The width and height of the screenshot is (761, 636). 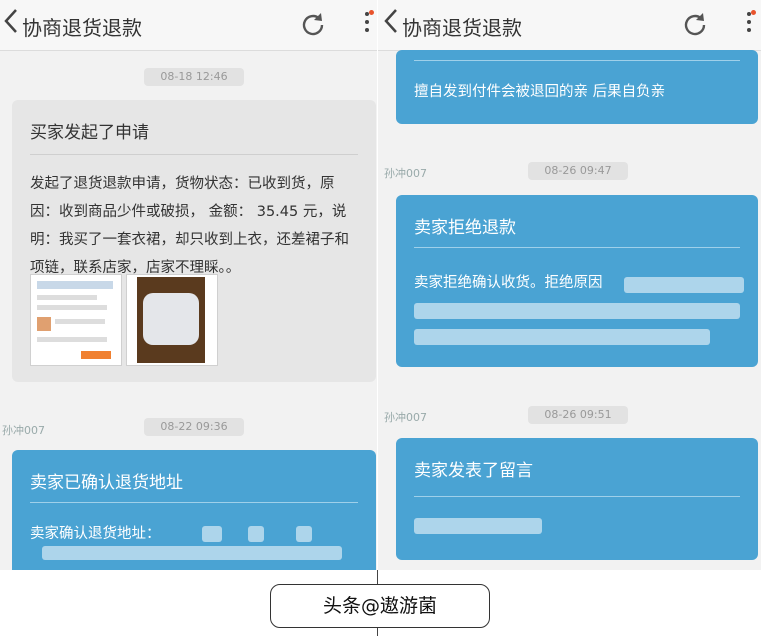 I want to click on previous-message-card: 擅自发到付件会被退回的亲 后果自负亲, so click(x=577, y=87).